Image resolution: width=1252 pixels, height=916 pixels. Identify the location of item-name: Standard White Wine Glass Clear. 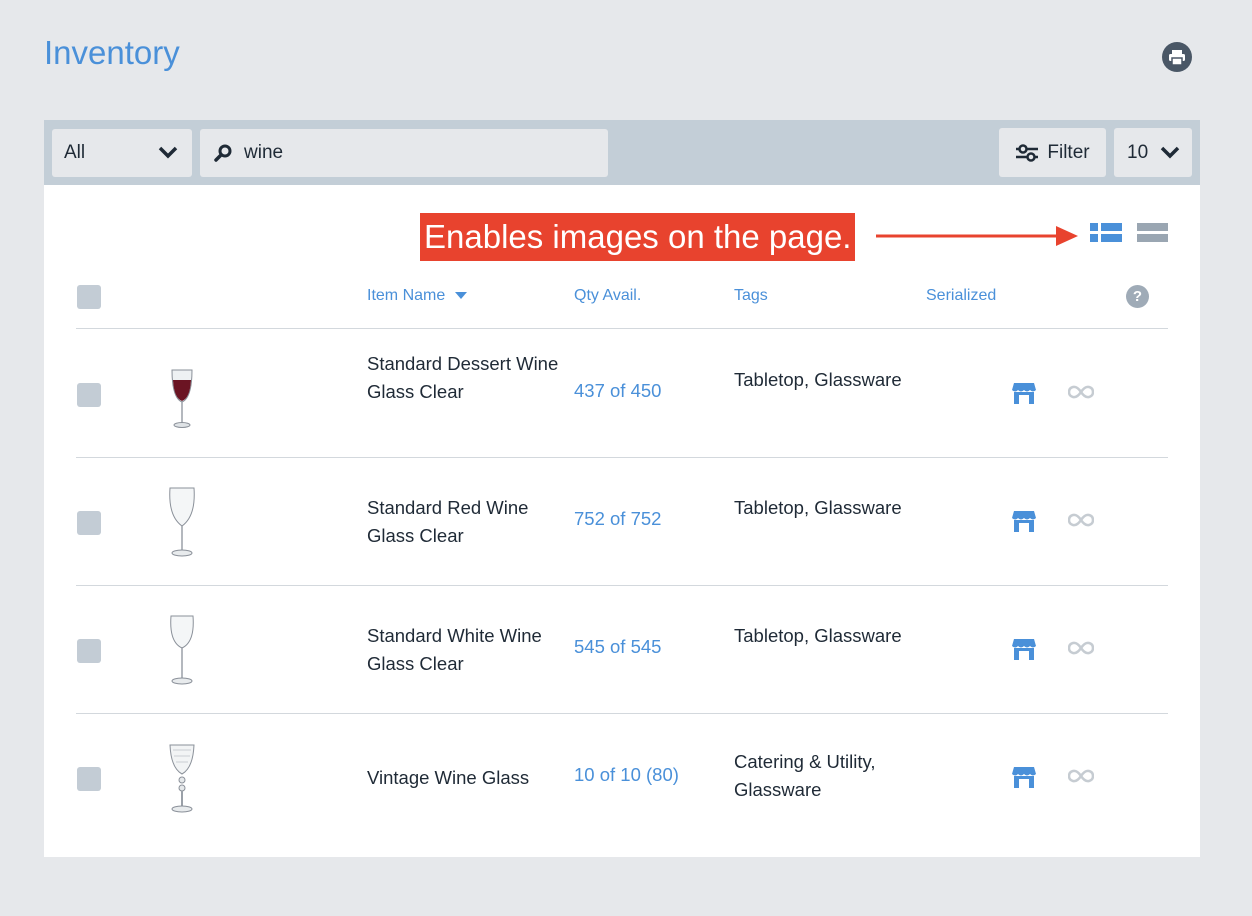
(454, 649).